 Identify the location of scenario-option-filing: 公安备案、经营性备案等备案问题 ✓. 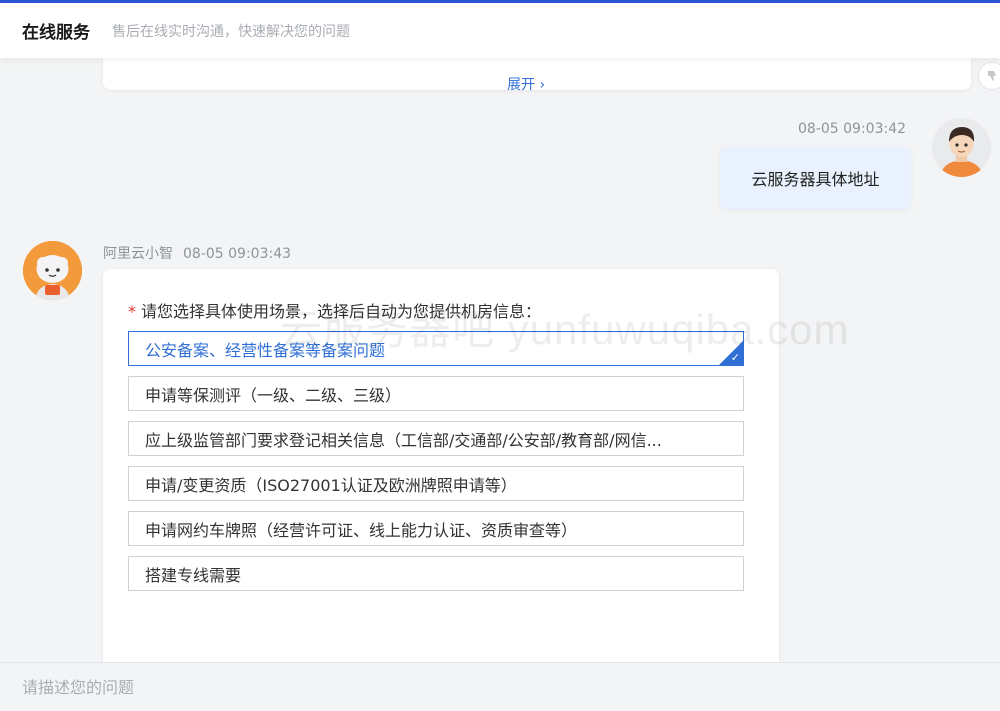
(436, 348).